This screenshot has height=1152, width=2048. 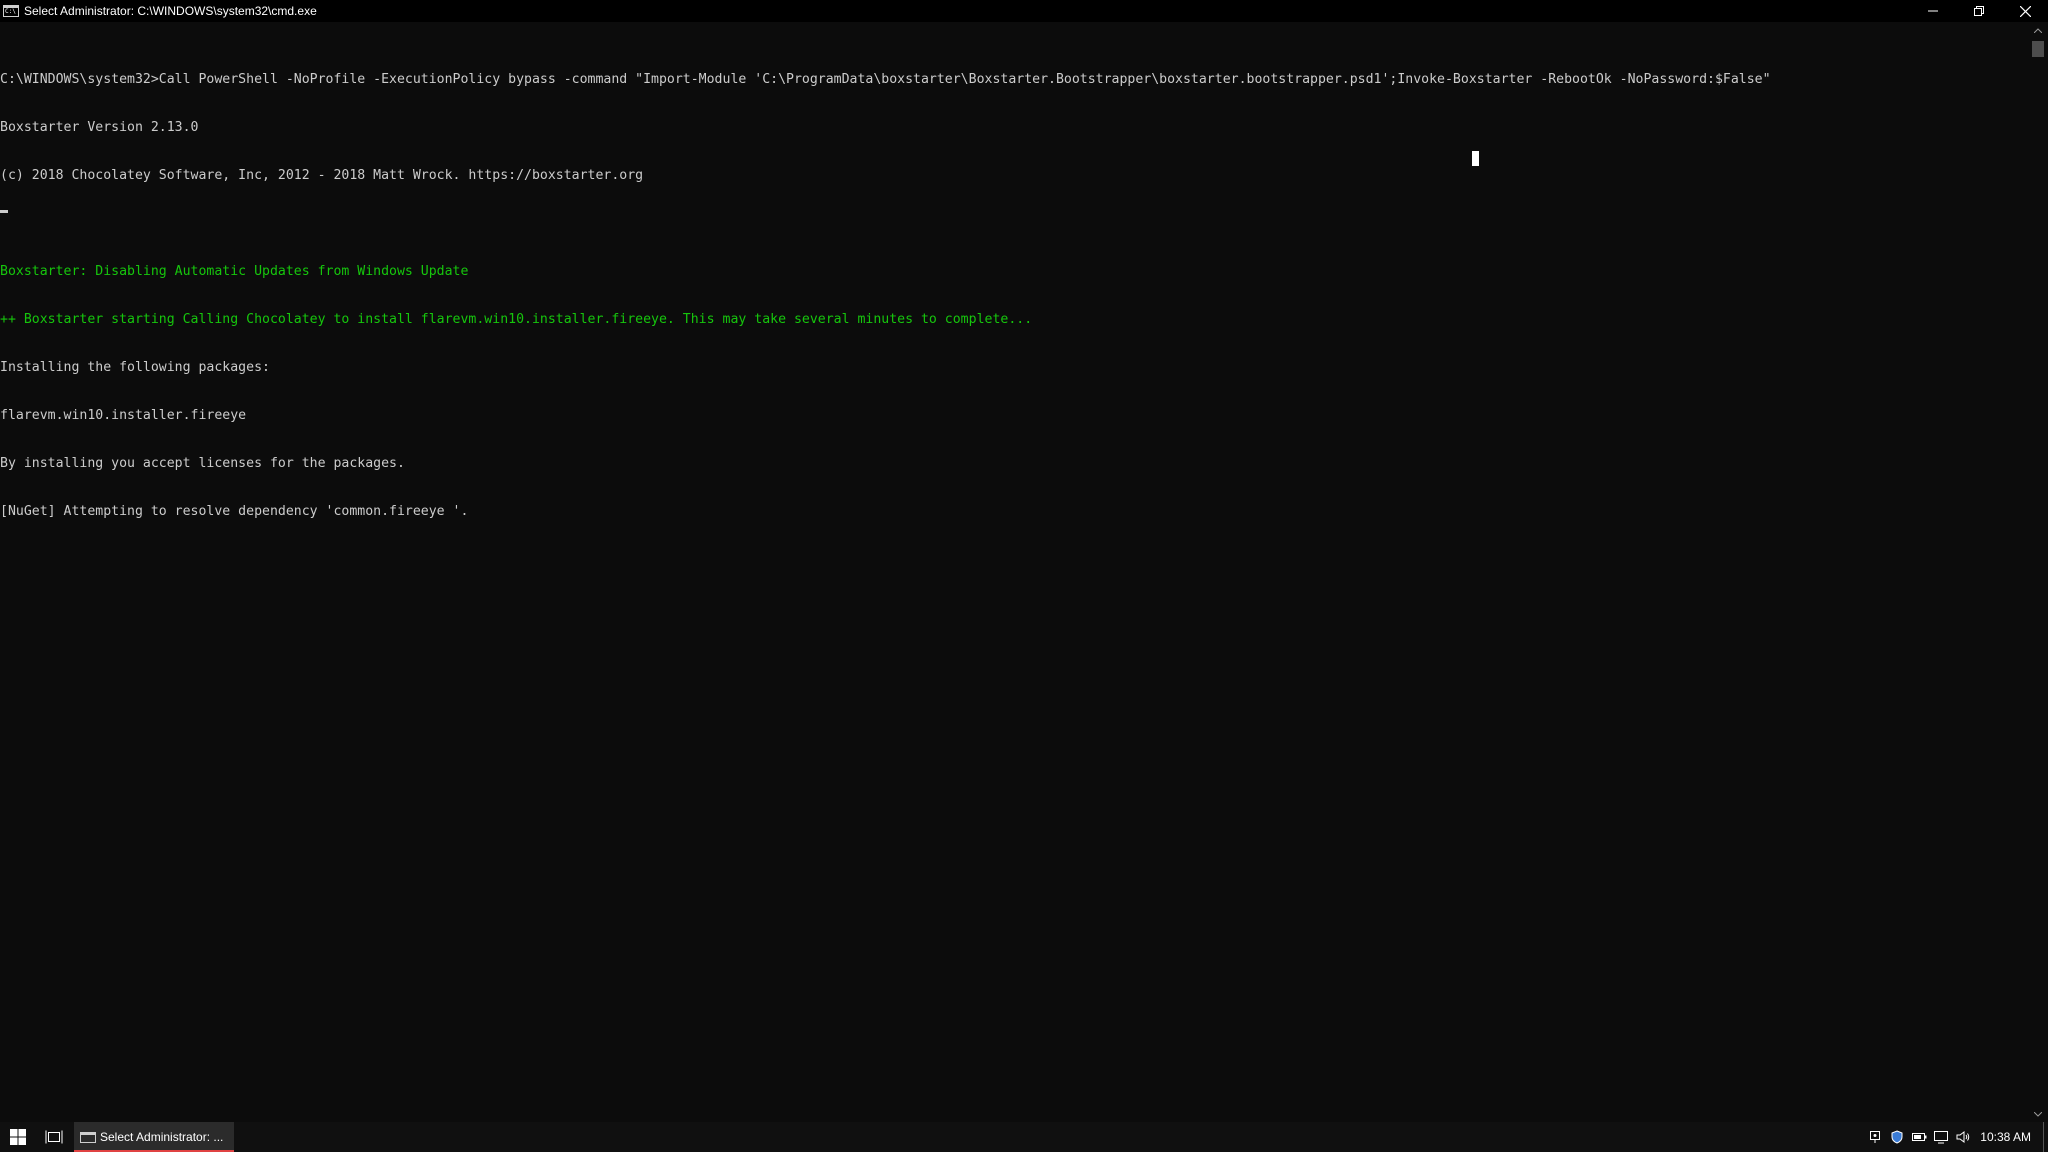 I want to click on chevron-up-icon, so click(x=2038, y=30).